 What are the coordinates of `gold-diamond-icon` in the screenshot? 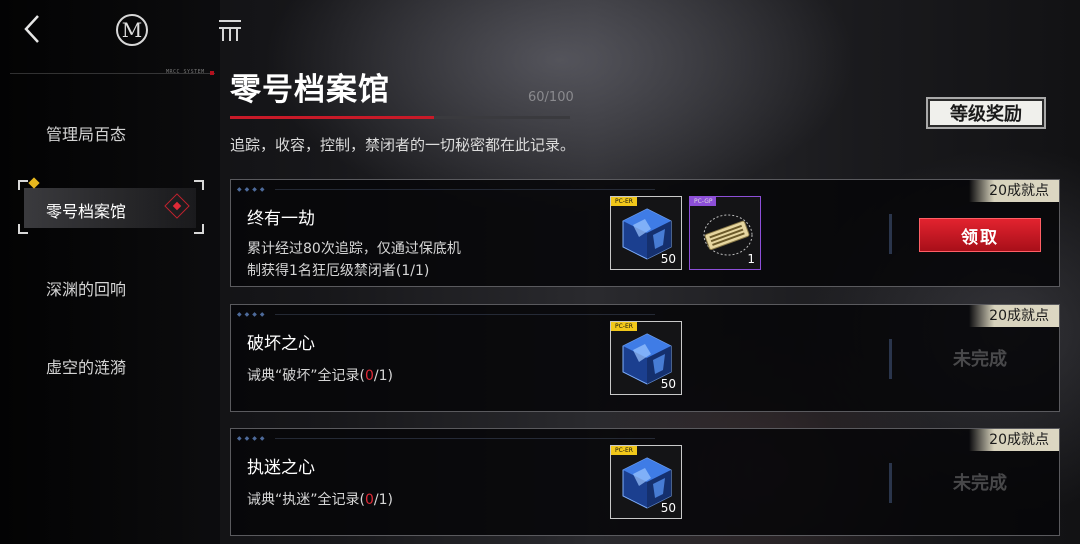 It's located at (34, 183).